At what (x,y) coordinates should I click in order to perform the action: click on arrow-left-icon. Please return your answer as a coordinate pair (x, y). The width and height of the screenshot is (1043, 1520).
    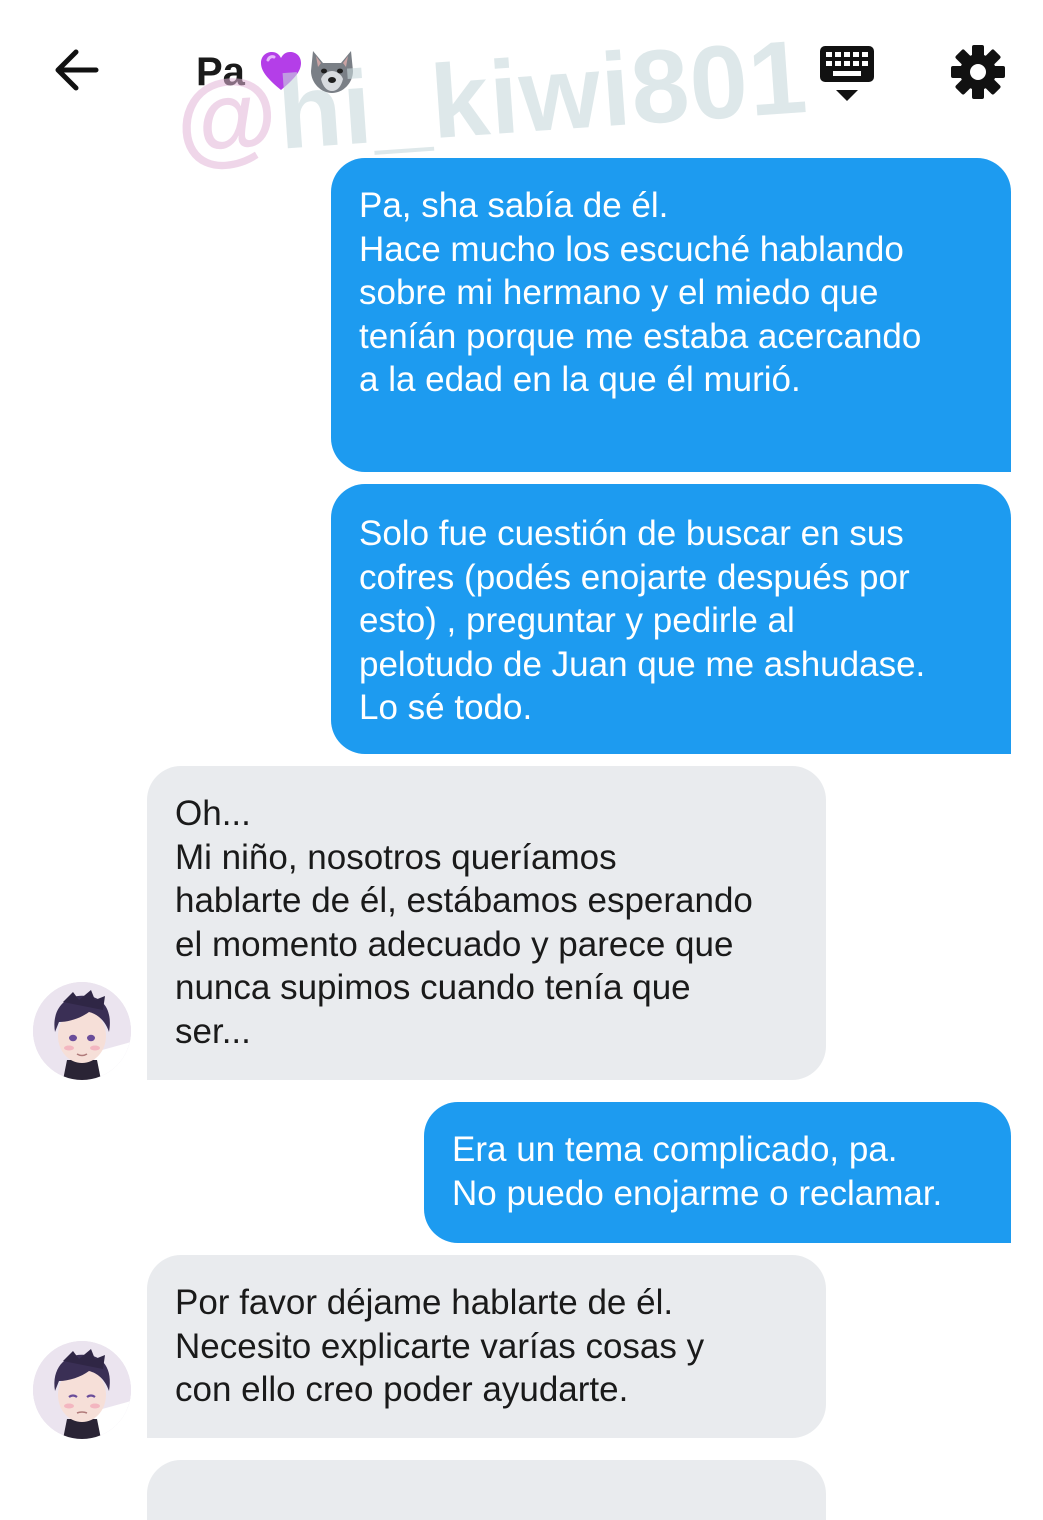
    Looking at the image, I should click on (76, 72).